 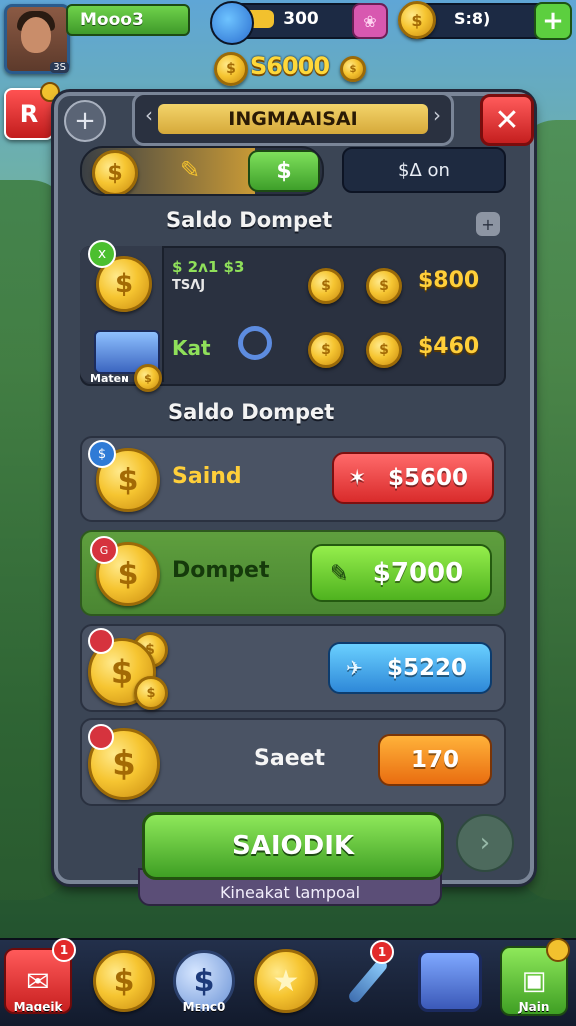 I want to click on wand-icon, so click(x=368, y=981).